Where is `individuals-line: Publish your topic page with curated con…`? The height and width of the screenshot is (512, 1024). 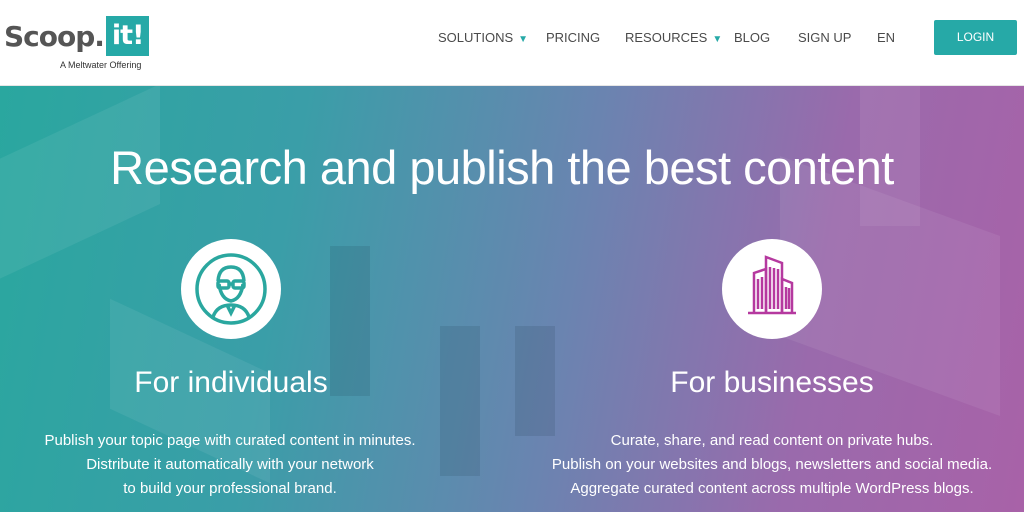 individuals-line: Publish your topic page with curated con… is located at coordinates (230, 440).